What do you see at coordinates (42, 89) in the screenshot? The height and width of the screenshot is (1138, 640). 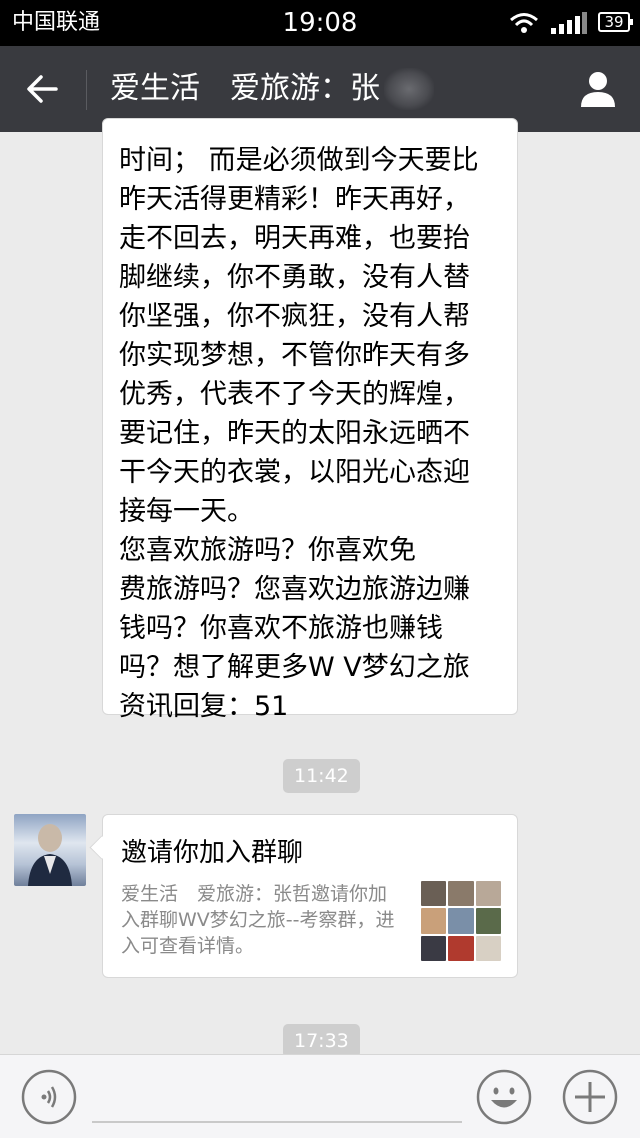 I see `arrow-left-icon` at bounding box center [42, 89].